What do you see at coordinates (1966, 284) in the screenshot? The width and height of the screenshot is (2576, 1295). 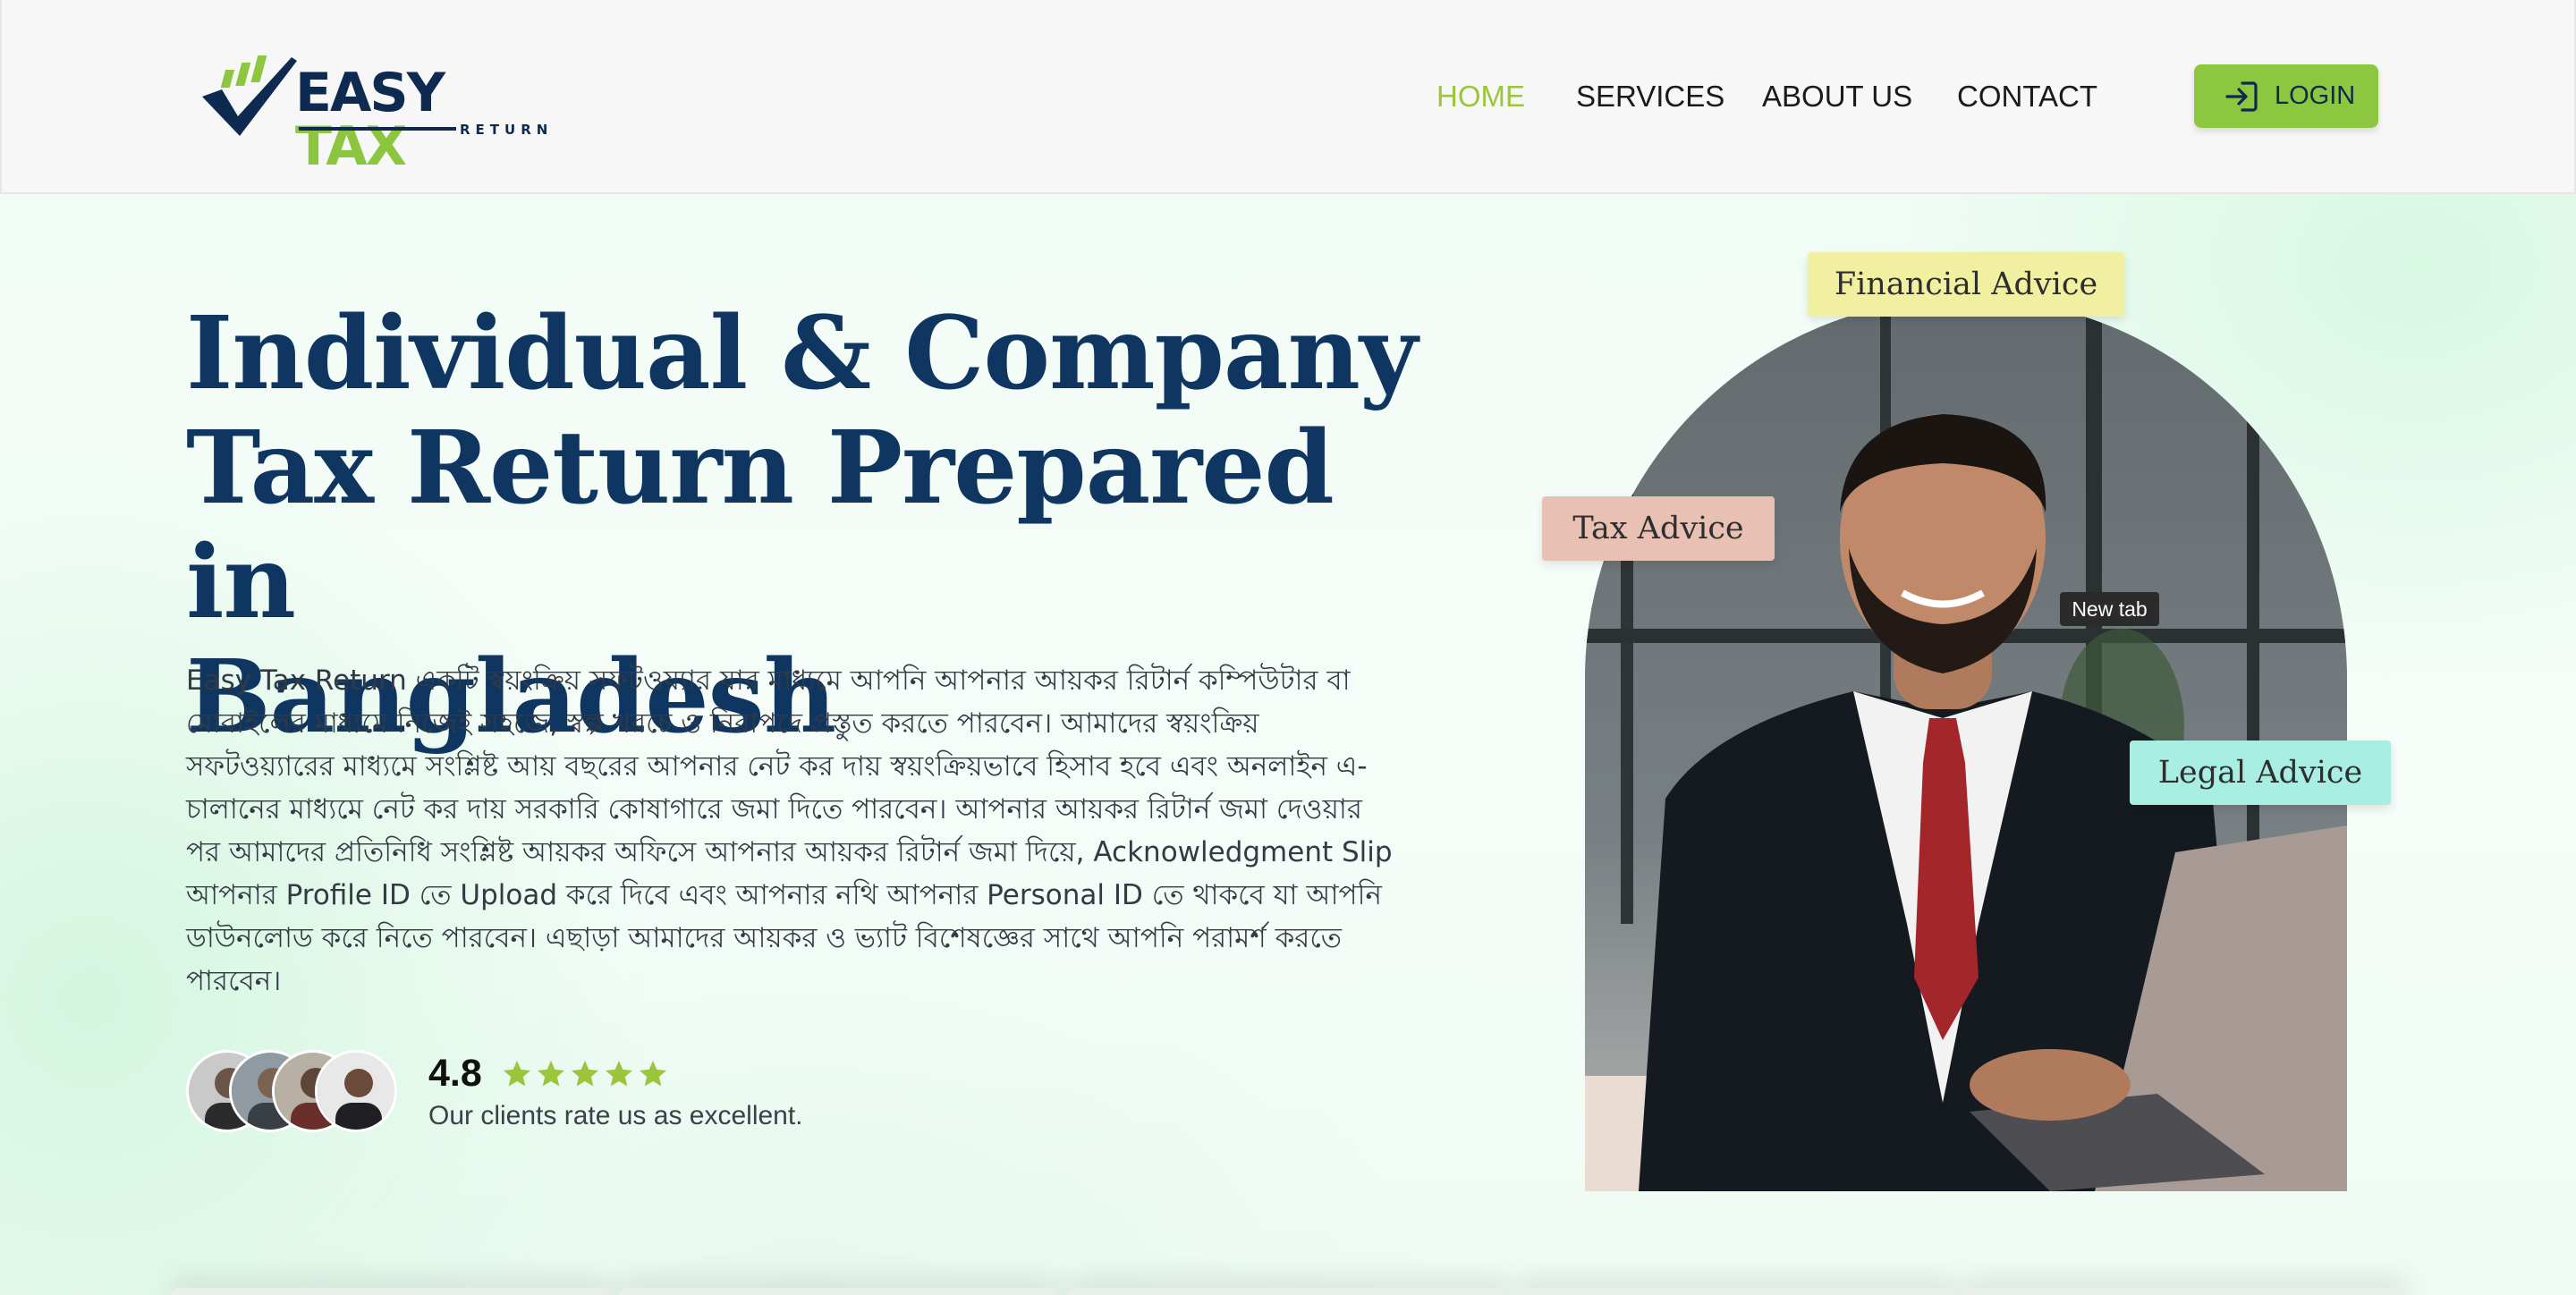 I see `financial-advice-badge: Financial Advice` at bounding box center [1966, 284].